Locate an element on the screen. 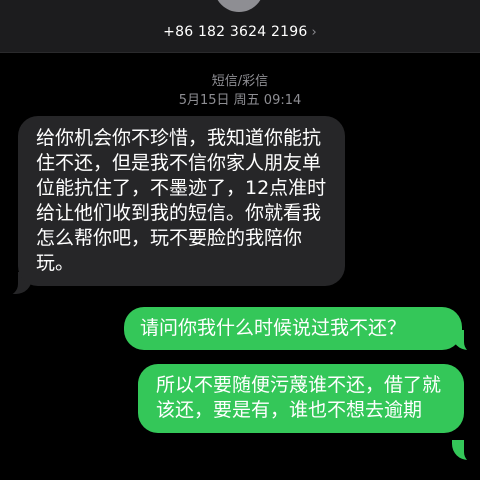 Image resolution: width=480 pixels, height=480 pixels. outgoing-message-bubble: 请问你我什么时候说过我不还？ is located at coordinates (293, 328).